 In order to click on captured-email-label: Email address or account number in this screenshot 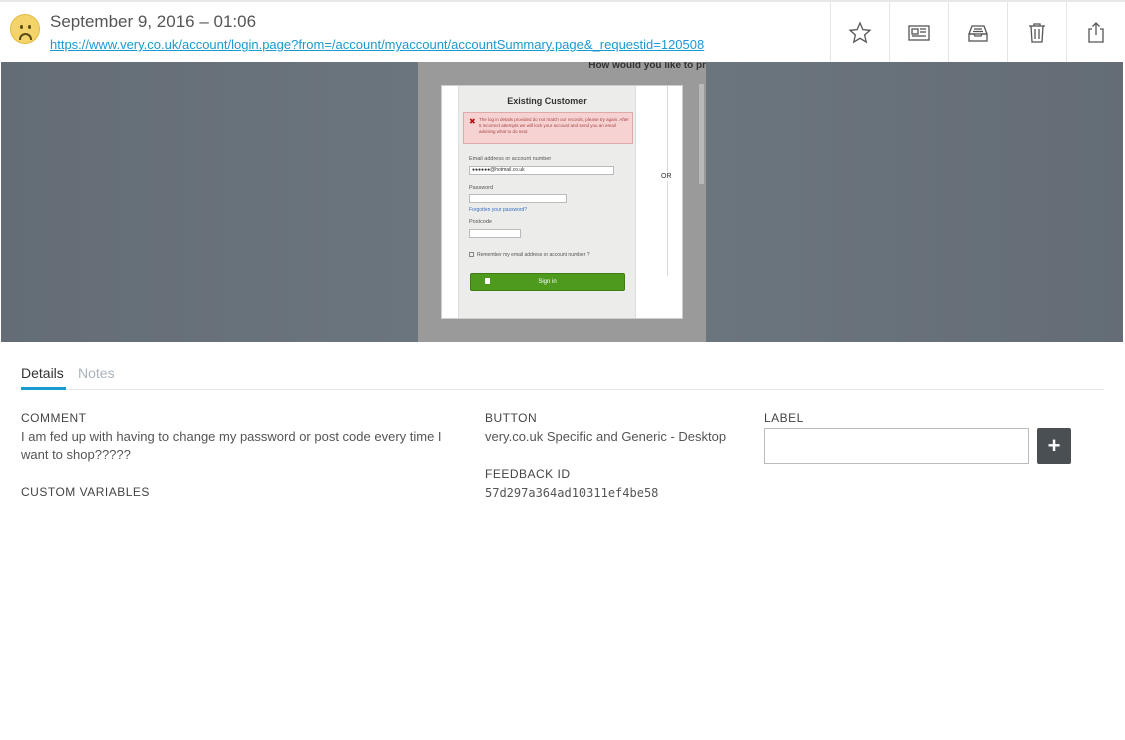, I will do `click(510, 159)`.